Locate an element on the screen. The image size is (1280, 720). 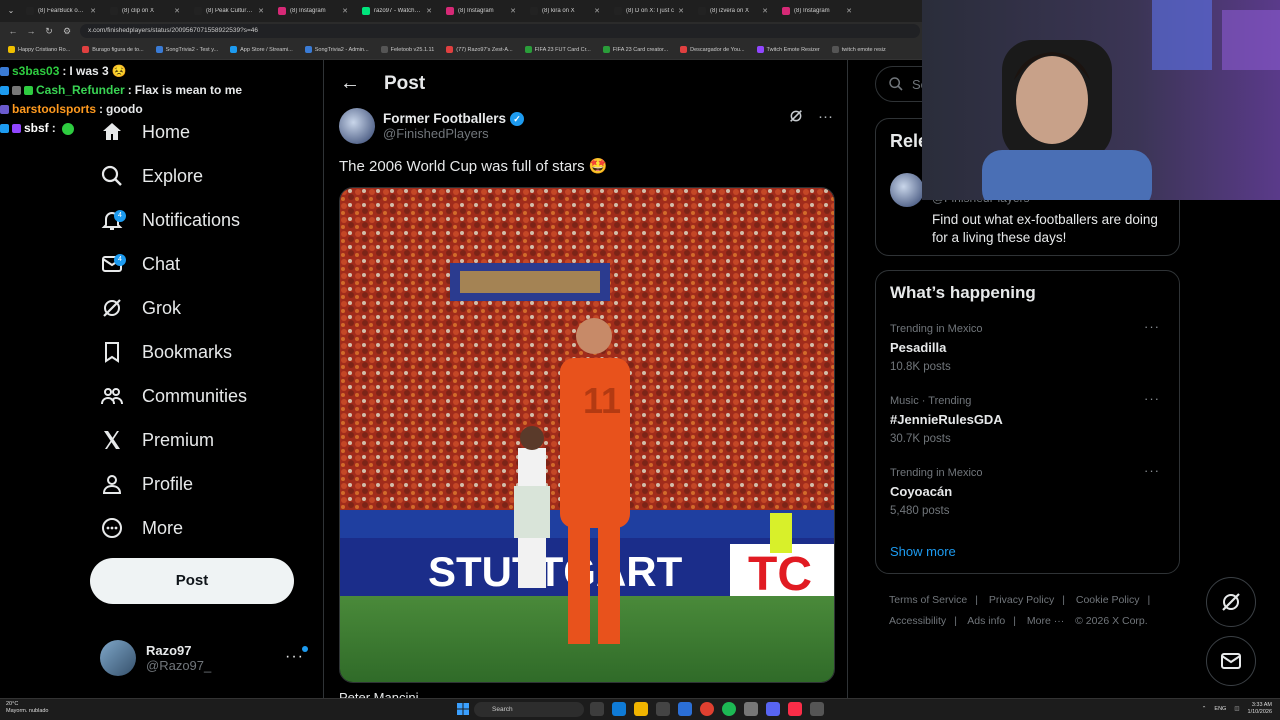
account-more-icon: ··· is located at coordinates (294, 657).